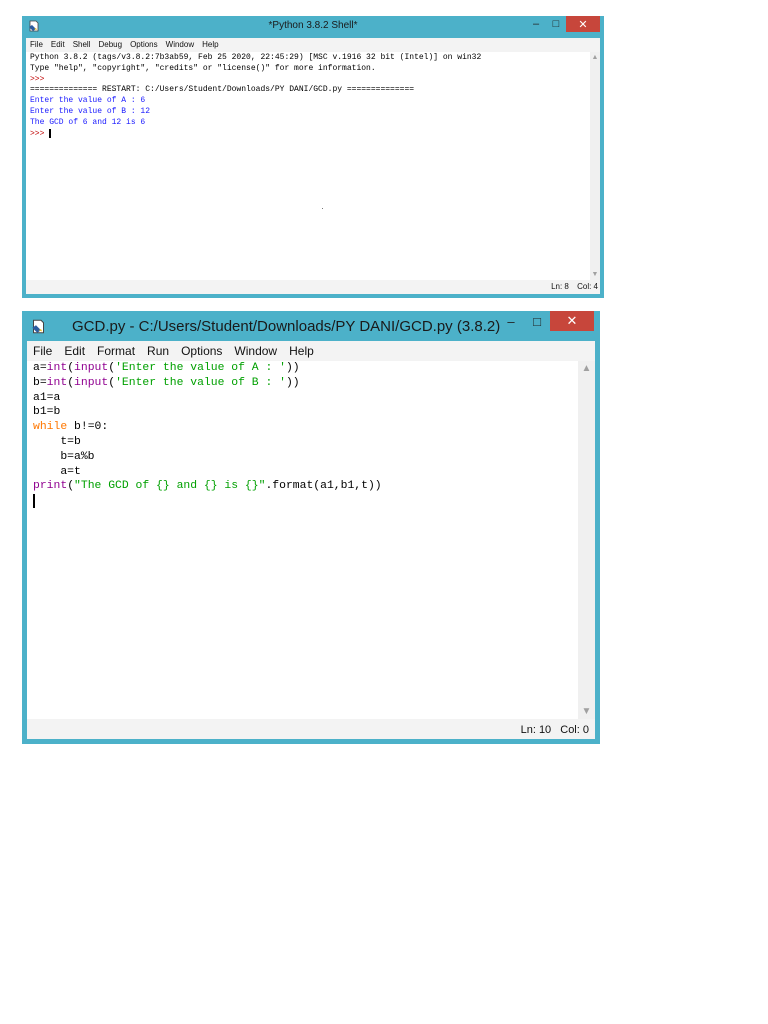 This screenshot has height=1024, width=768. What do you see at coordinates (116, 351) in the screenshot?
I see `menu-format: Format` at bounding box center [116, 351].